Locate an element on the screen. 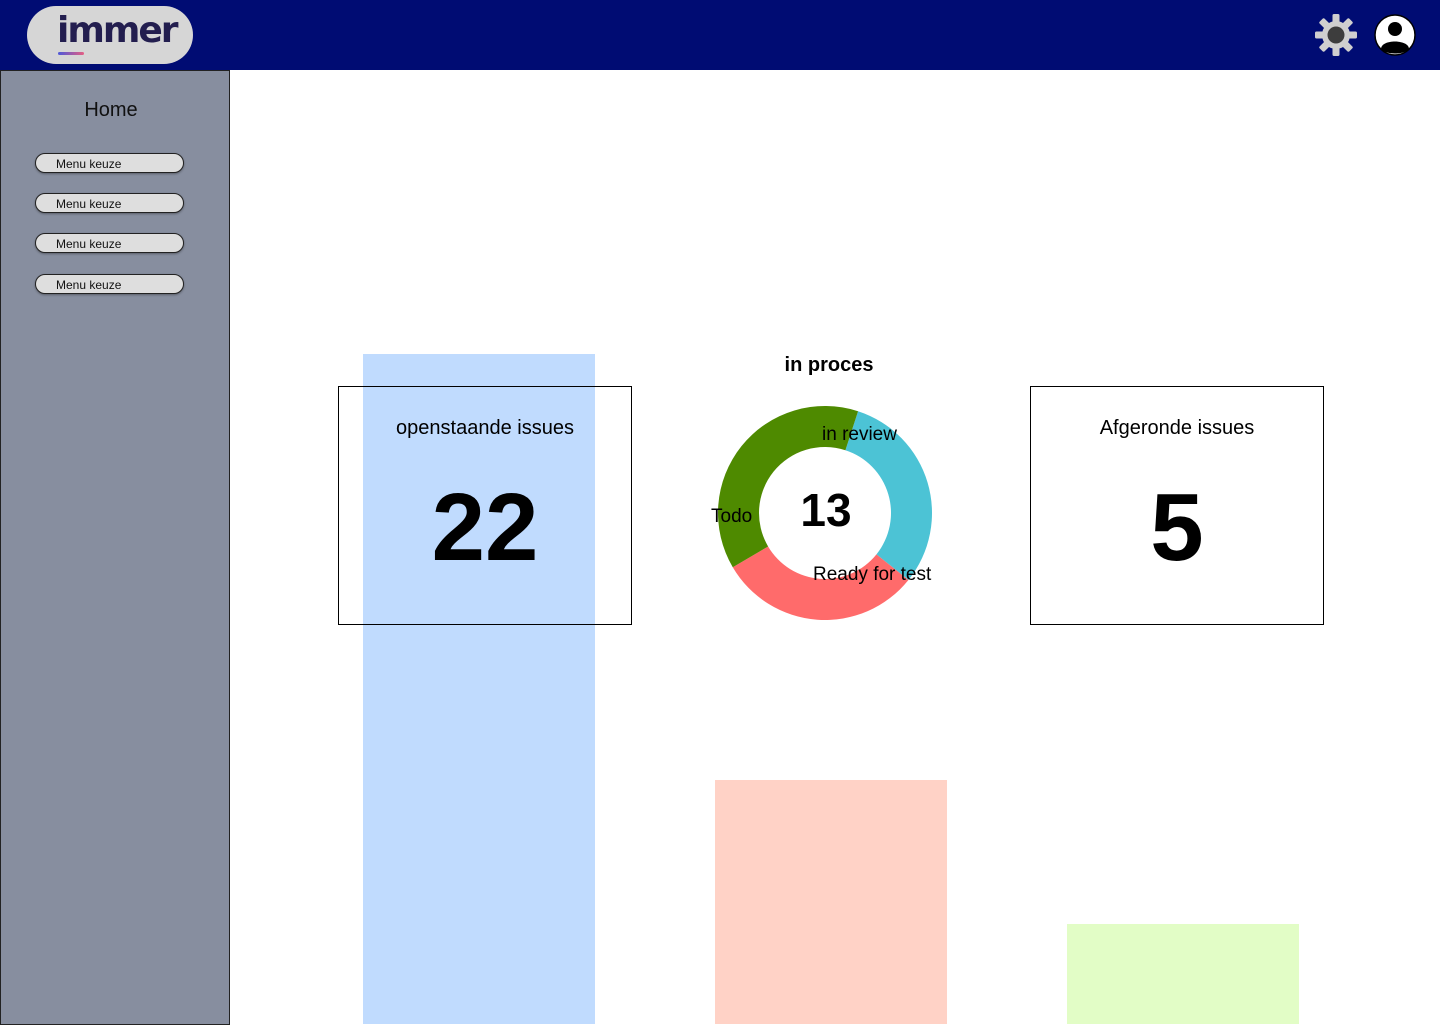  sidebar-title: Home is located at coordinates (111, 110).